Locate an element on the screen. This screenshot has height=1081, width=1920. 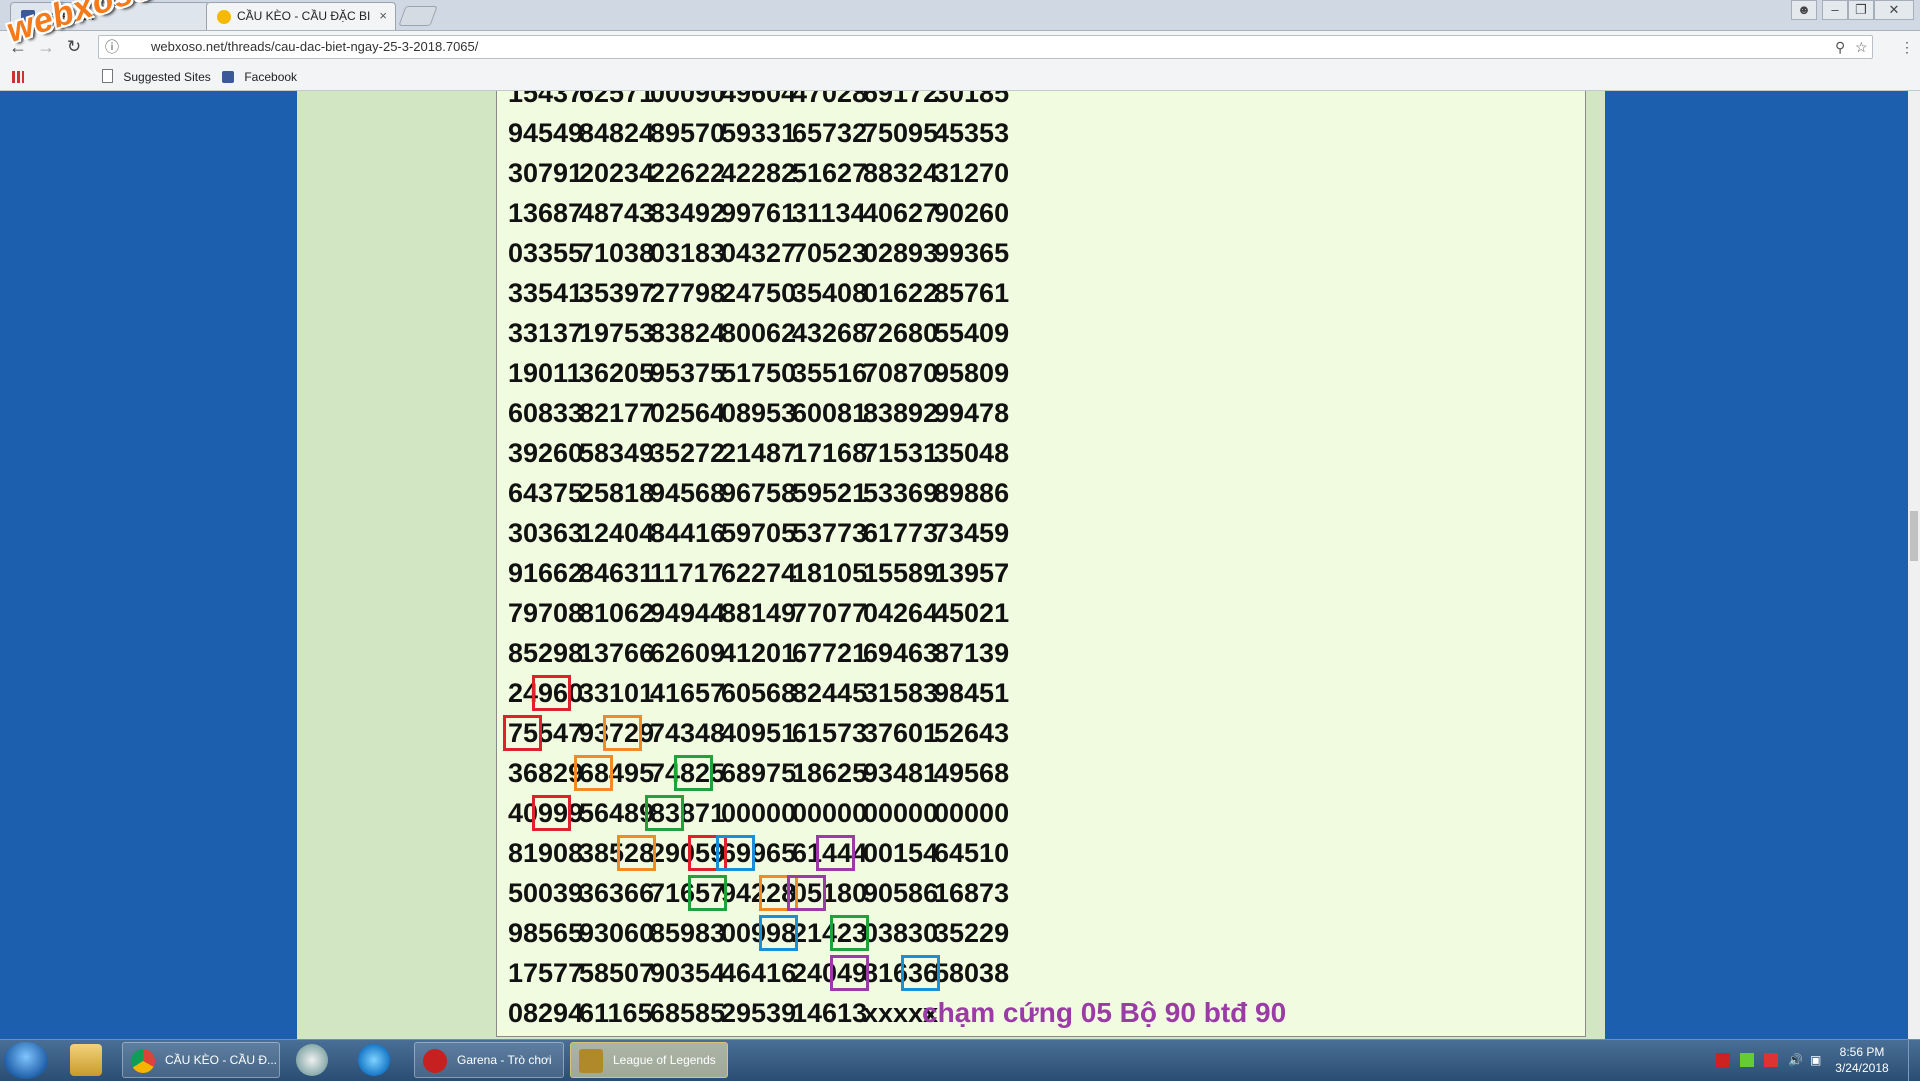
taskbar-garena: Garena - Trò chơi is located at coordinates (489, 1060).